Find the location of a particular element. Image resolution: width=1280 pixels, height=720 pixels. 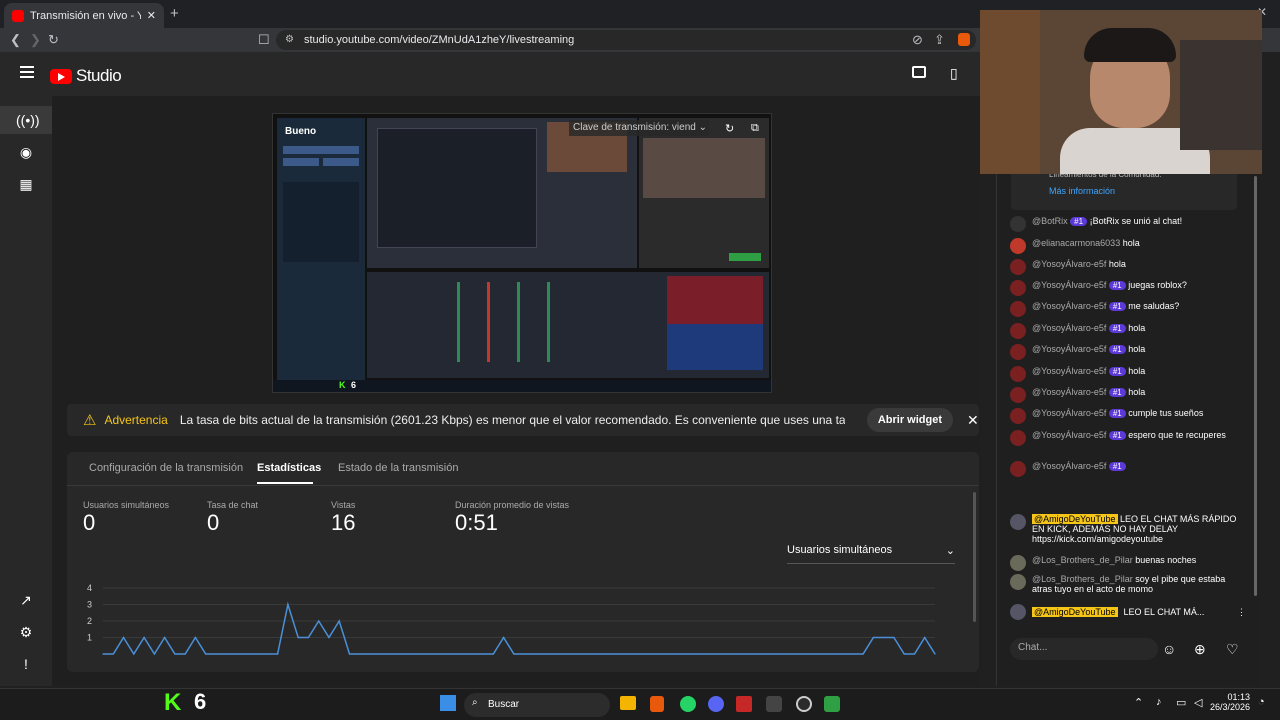

clock: 01:13 26/3/2026 is located at coordinates (1230, 702).